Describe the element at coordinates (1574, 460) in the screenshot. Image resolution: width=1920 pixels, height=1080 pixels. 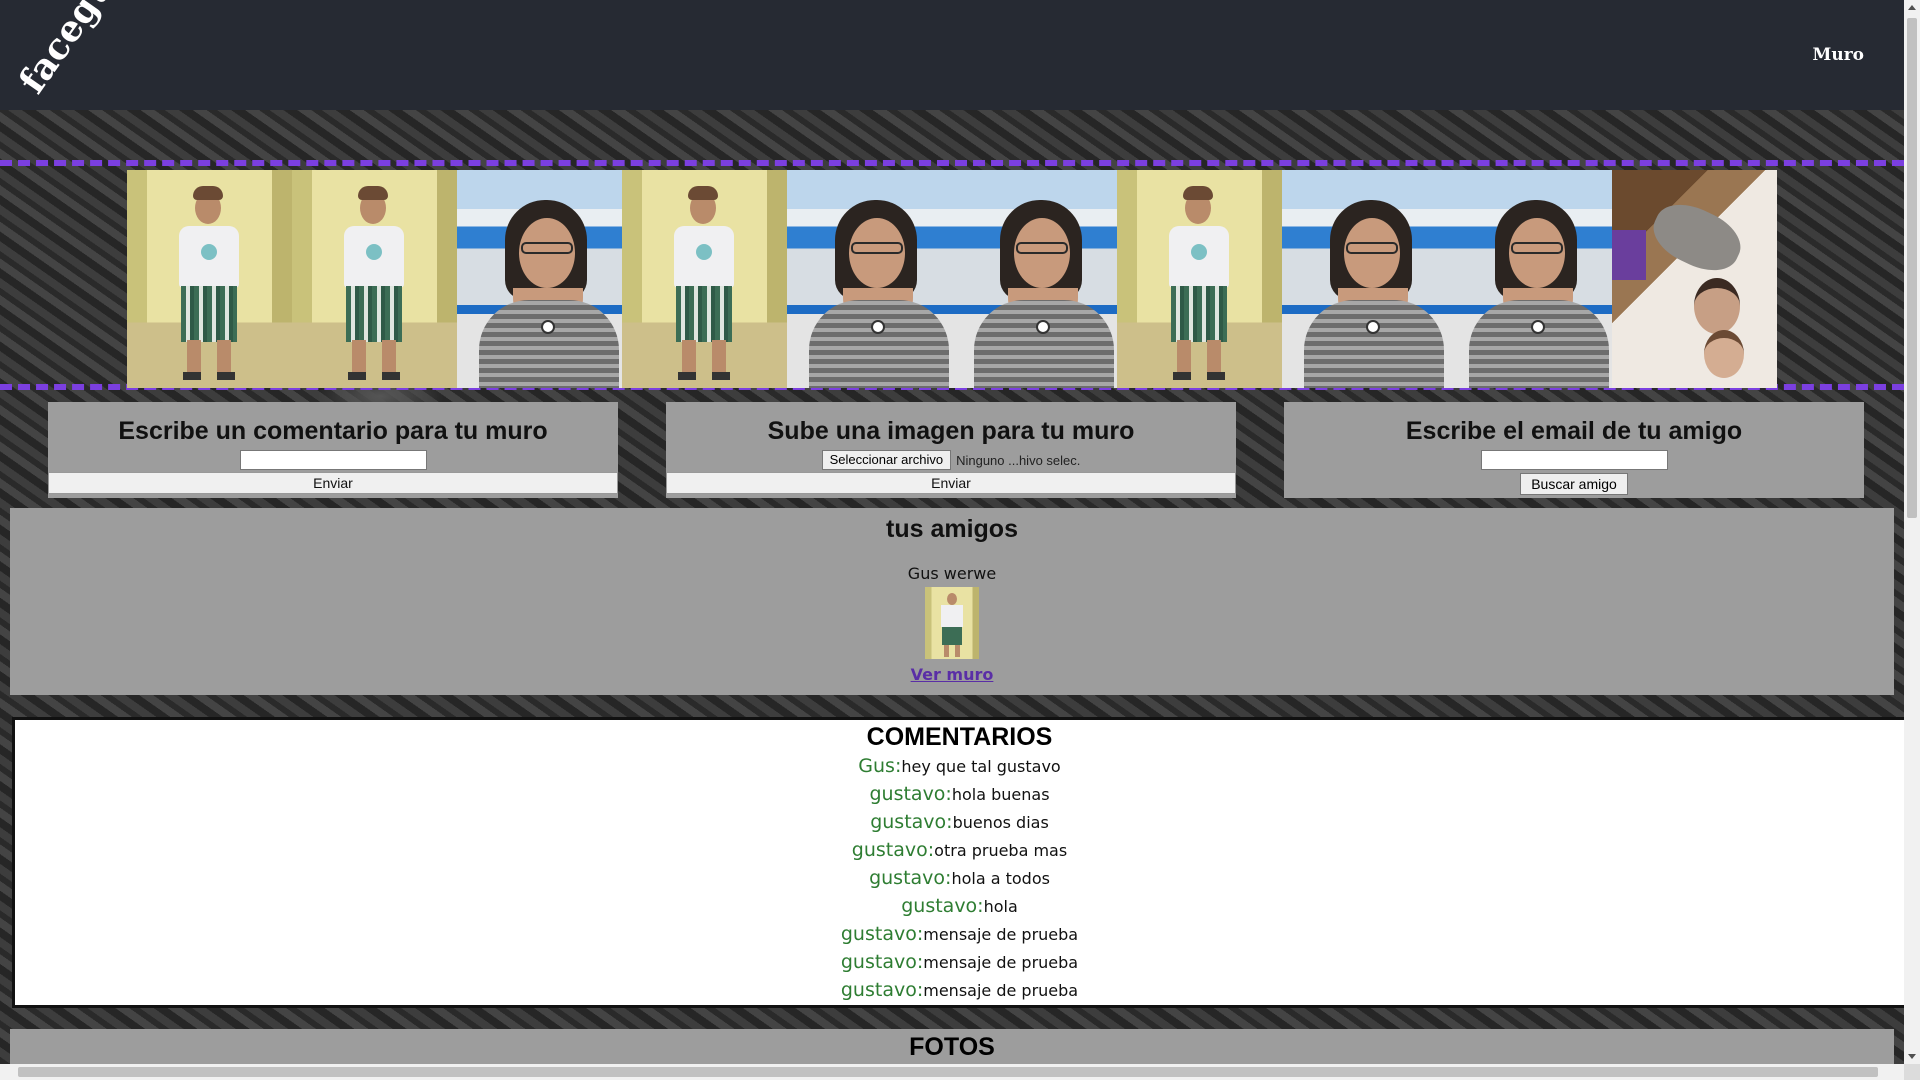
I see `friend-email-input` at that location.